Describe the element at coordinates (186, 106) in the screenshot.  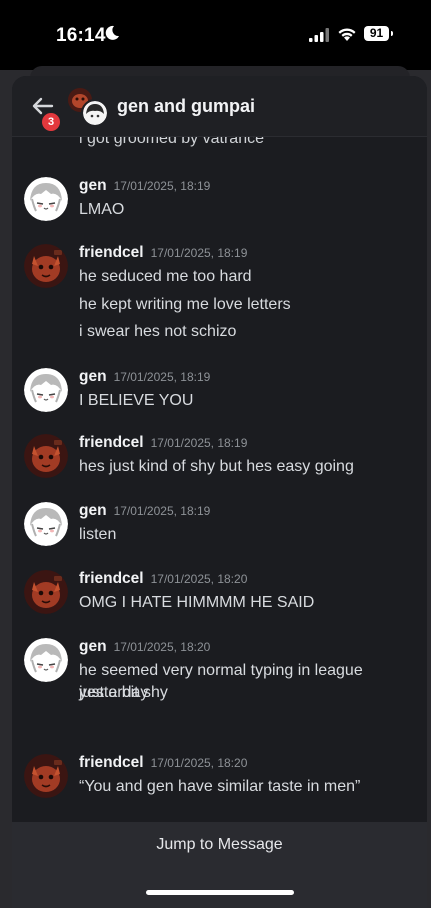
I see `chat-title: gen and gumpai` at that location.